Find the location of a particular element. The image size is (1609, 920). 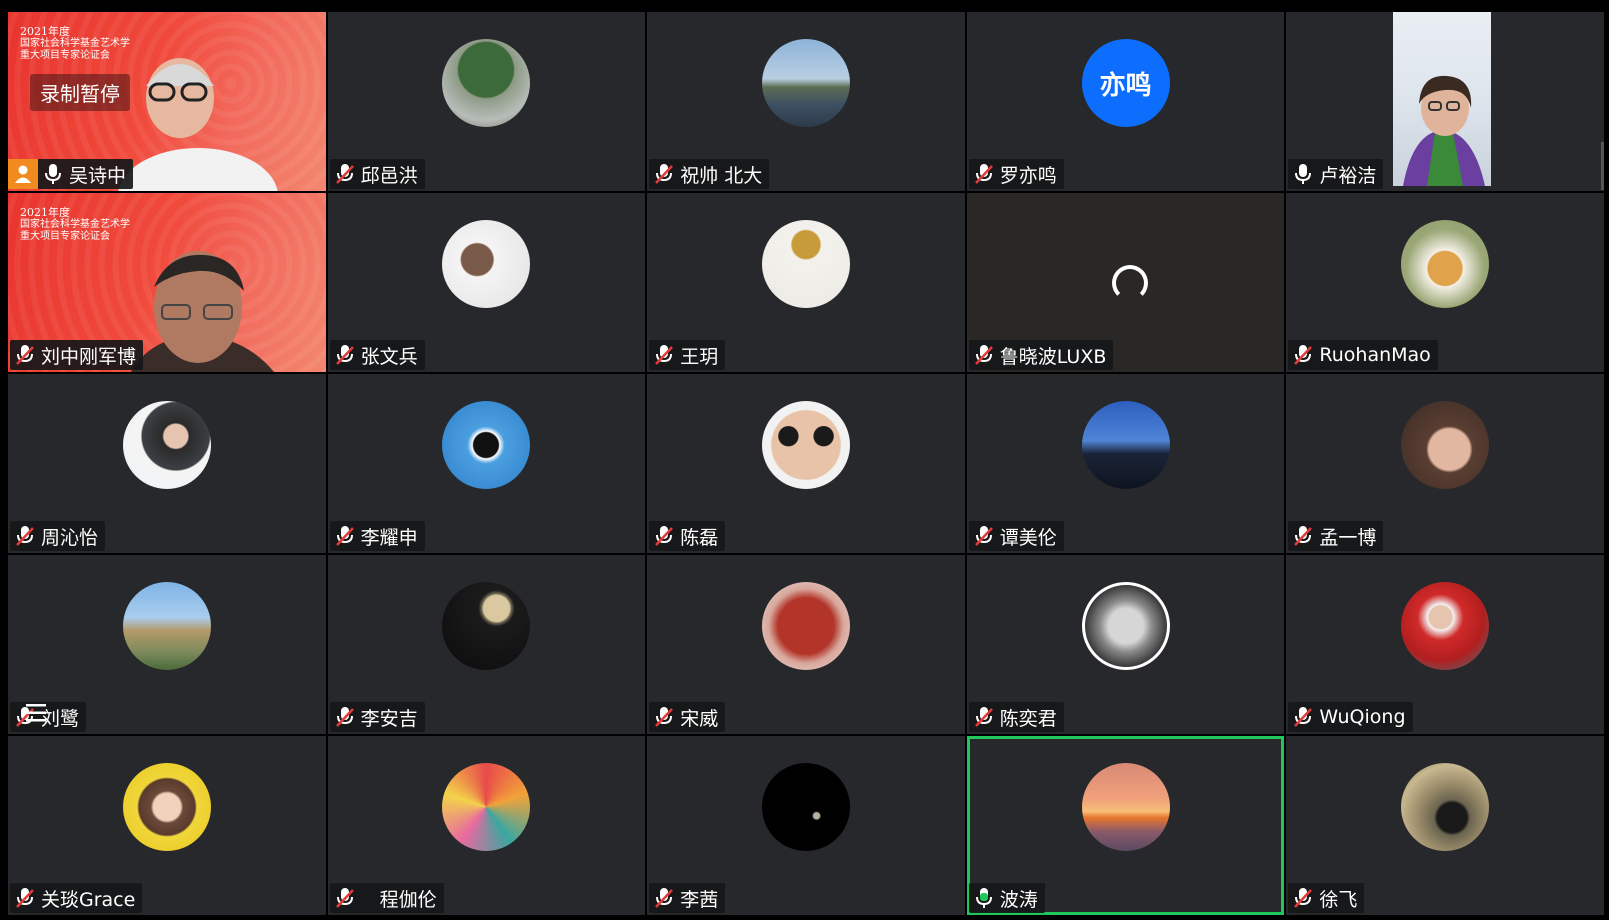

participant-nameplate: 陈磊 is located at coordinates (687, 536).